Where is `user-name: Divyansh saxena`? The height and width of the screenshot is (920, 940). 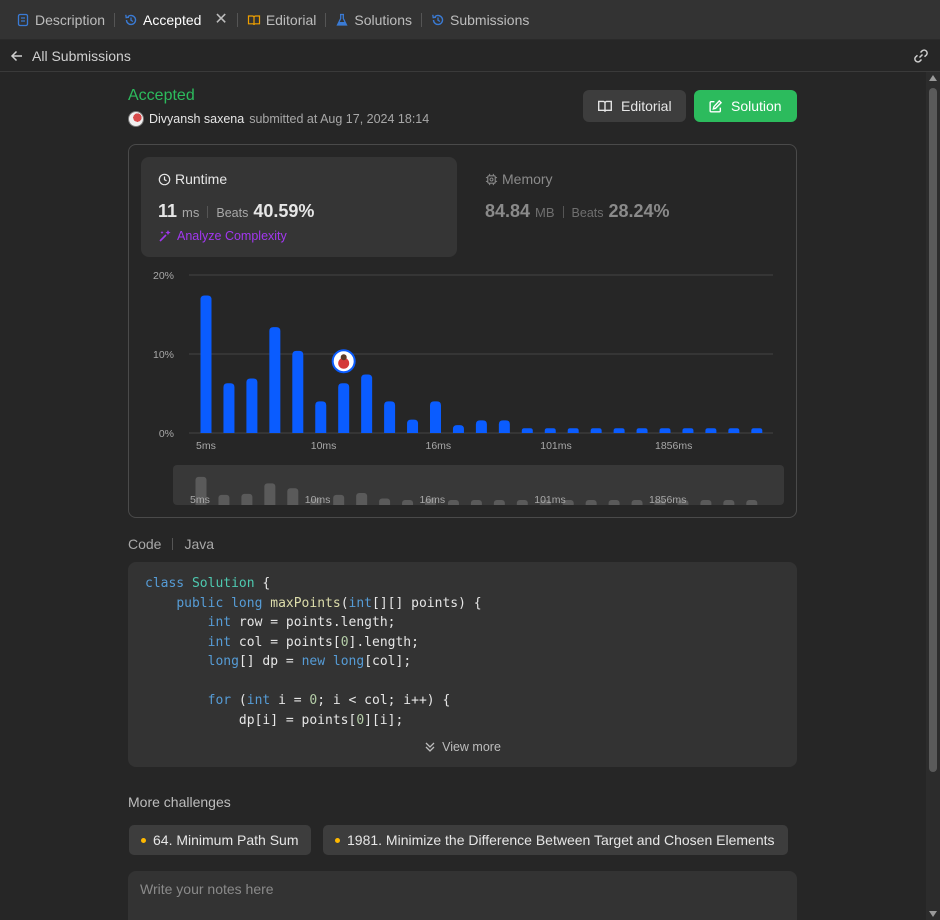
user-name: Divyansh saxena is located at coordinates (196, 119).